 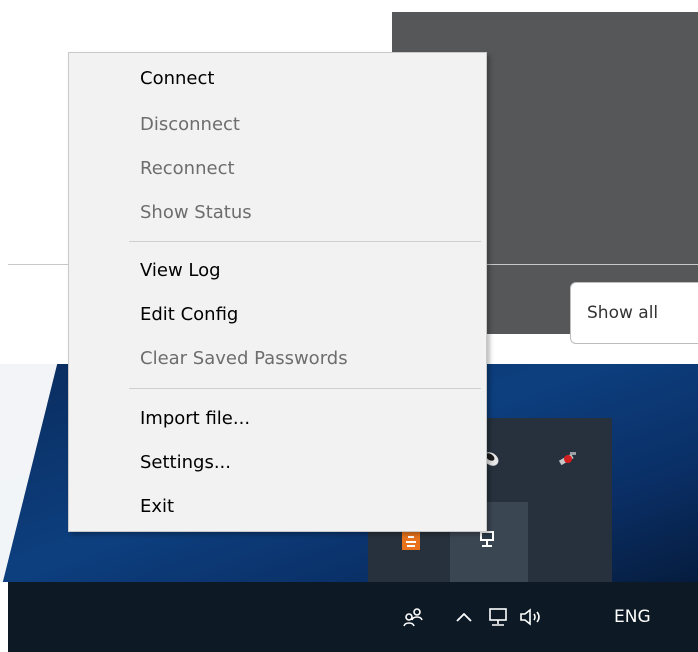 I want to click on menu-item-disconnect: Disconnect, so click(x=190, y=124).